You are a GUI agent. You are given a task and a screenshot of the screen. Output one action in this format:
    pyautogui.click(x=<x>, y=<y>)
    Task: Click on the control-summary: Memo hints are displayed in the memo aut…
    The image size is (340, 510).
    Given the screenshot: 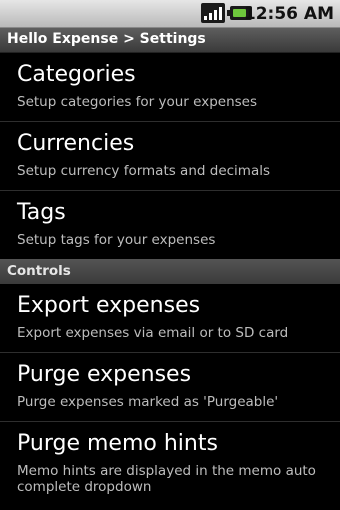 What is the action you would take?
    pyautogui.click(x=166, y=479)
    